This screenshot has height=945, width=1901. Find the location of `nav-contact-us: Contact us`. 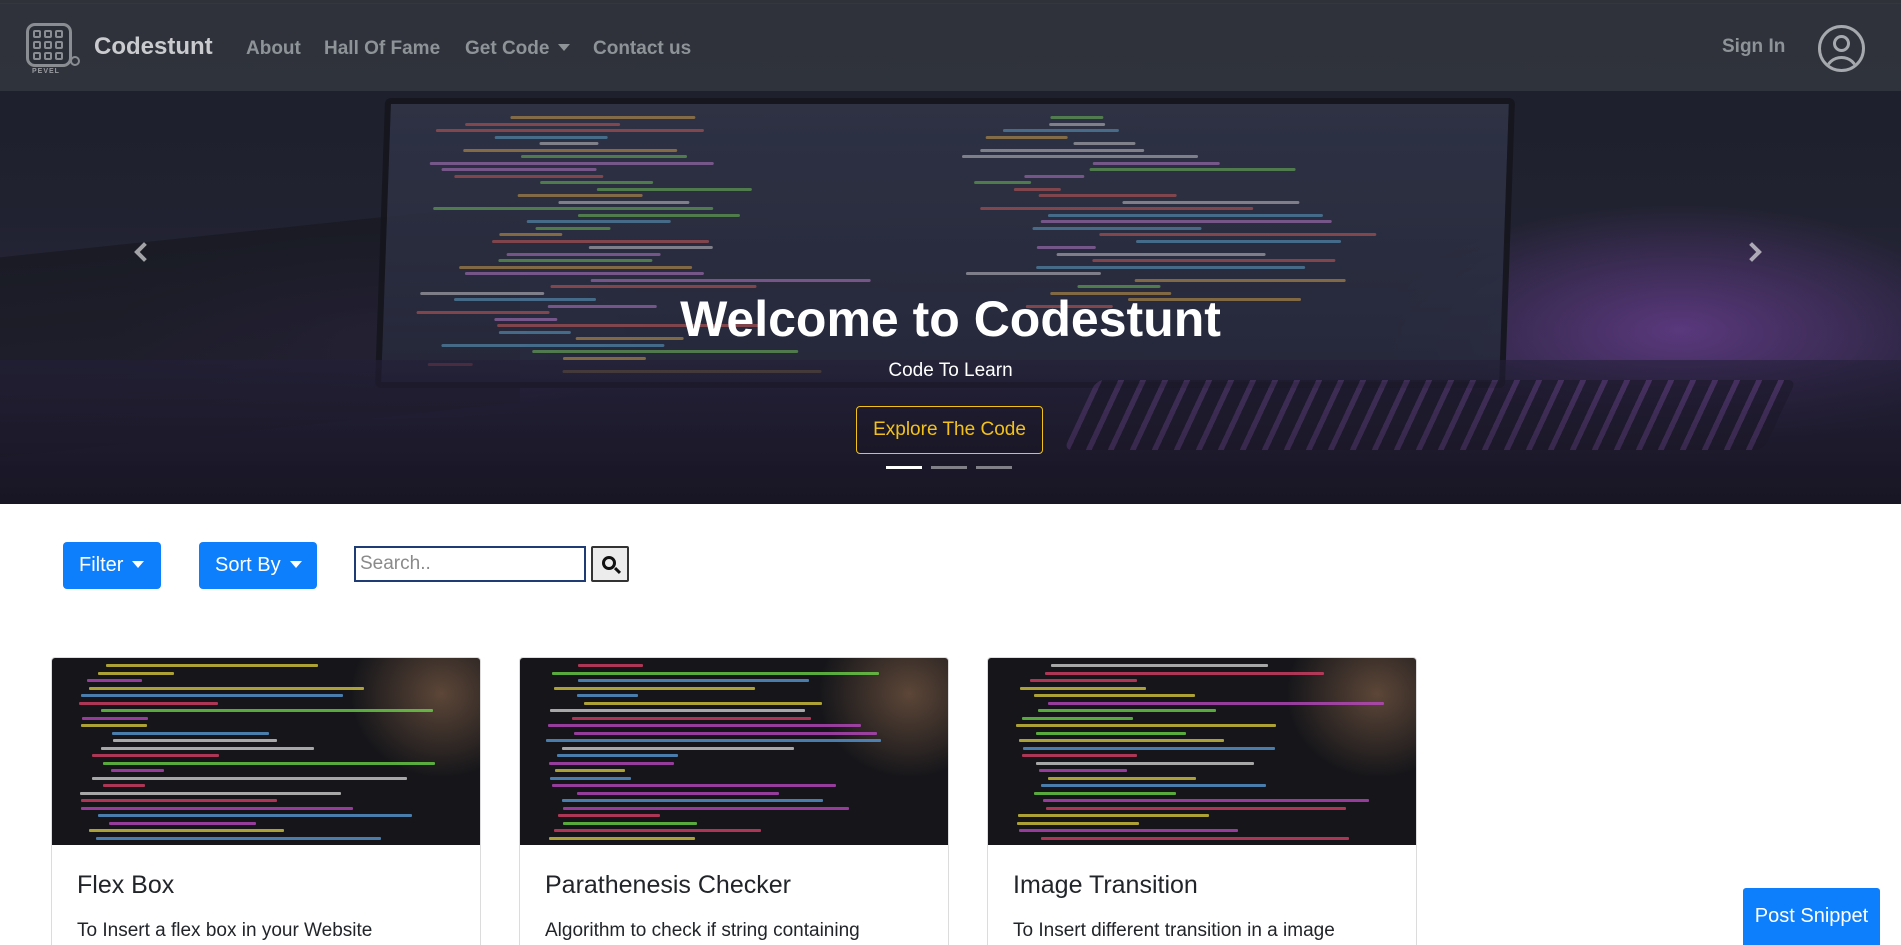

nav-contact-us: Contact us is located at coordinates (642, 49).